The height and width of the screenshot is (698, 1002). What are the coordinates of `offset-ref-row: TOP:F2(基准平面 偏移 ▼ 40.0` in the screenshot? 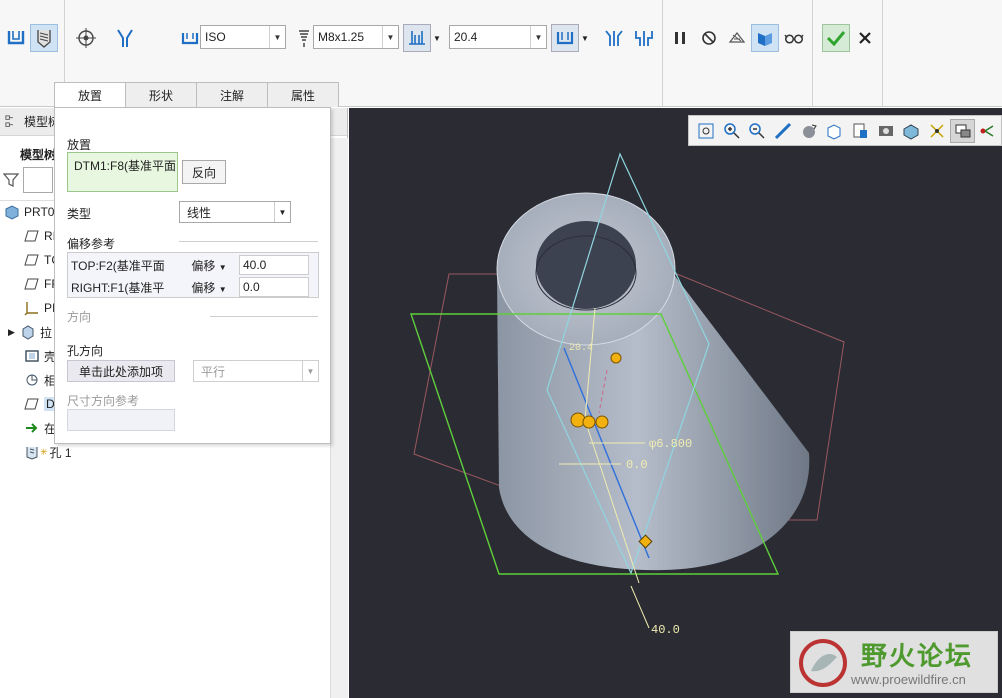 It's located at (193, 265).